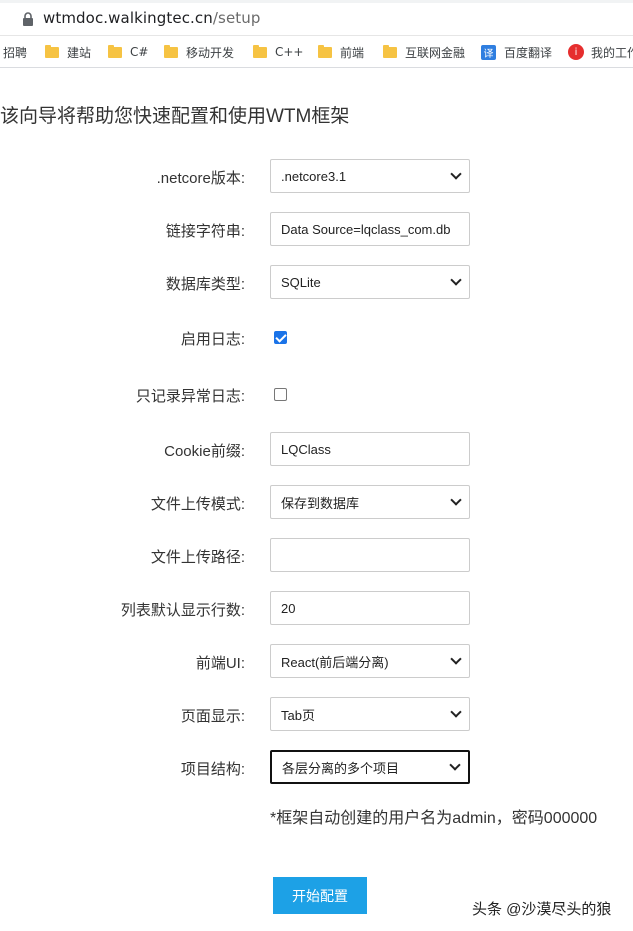 This screenshot has width=633, height=931. I want to click on bookmark-label: 百度翻译, so click(528, 52).